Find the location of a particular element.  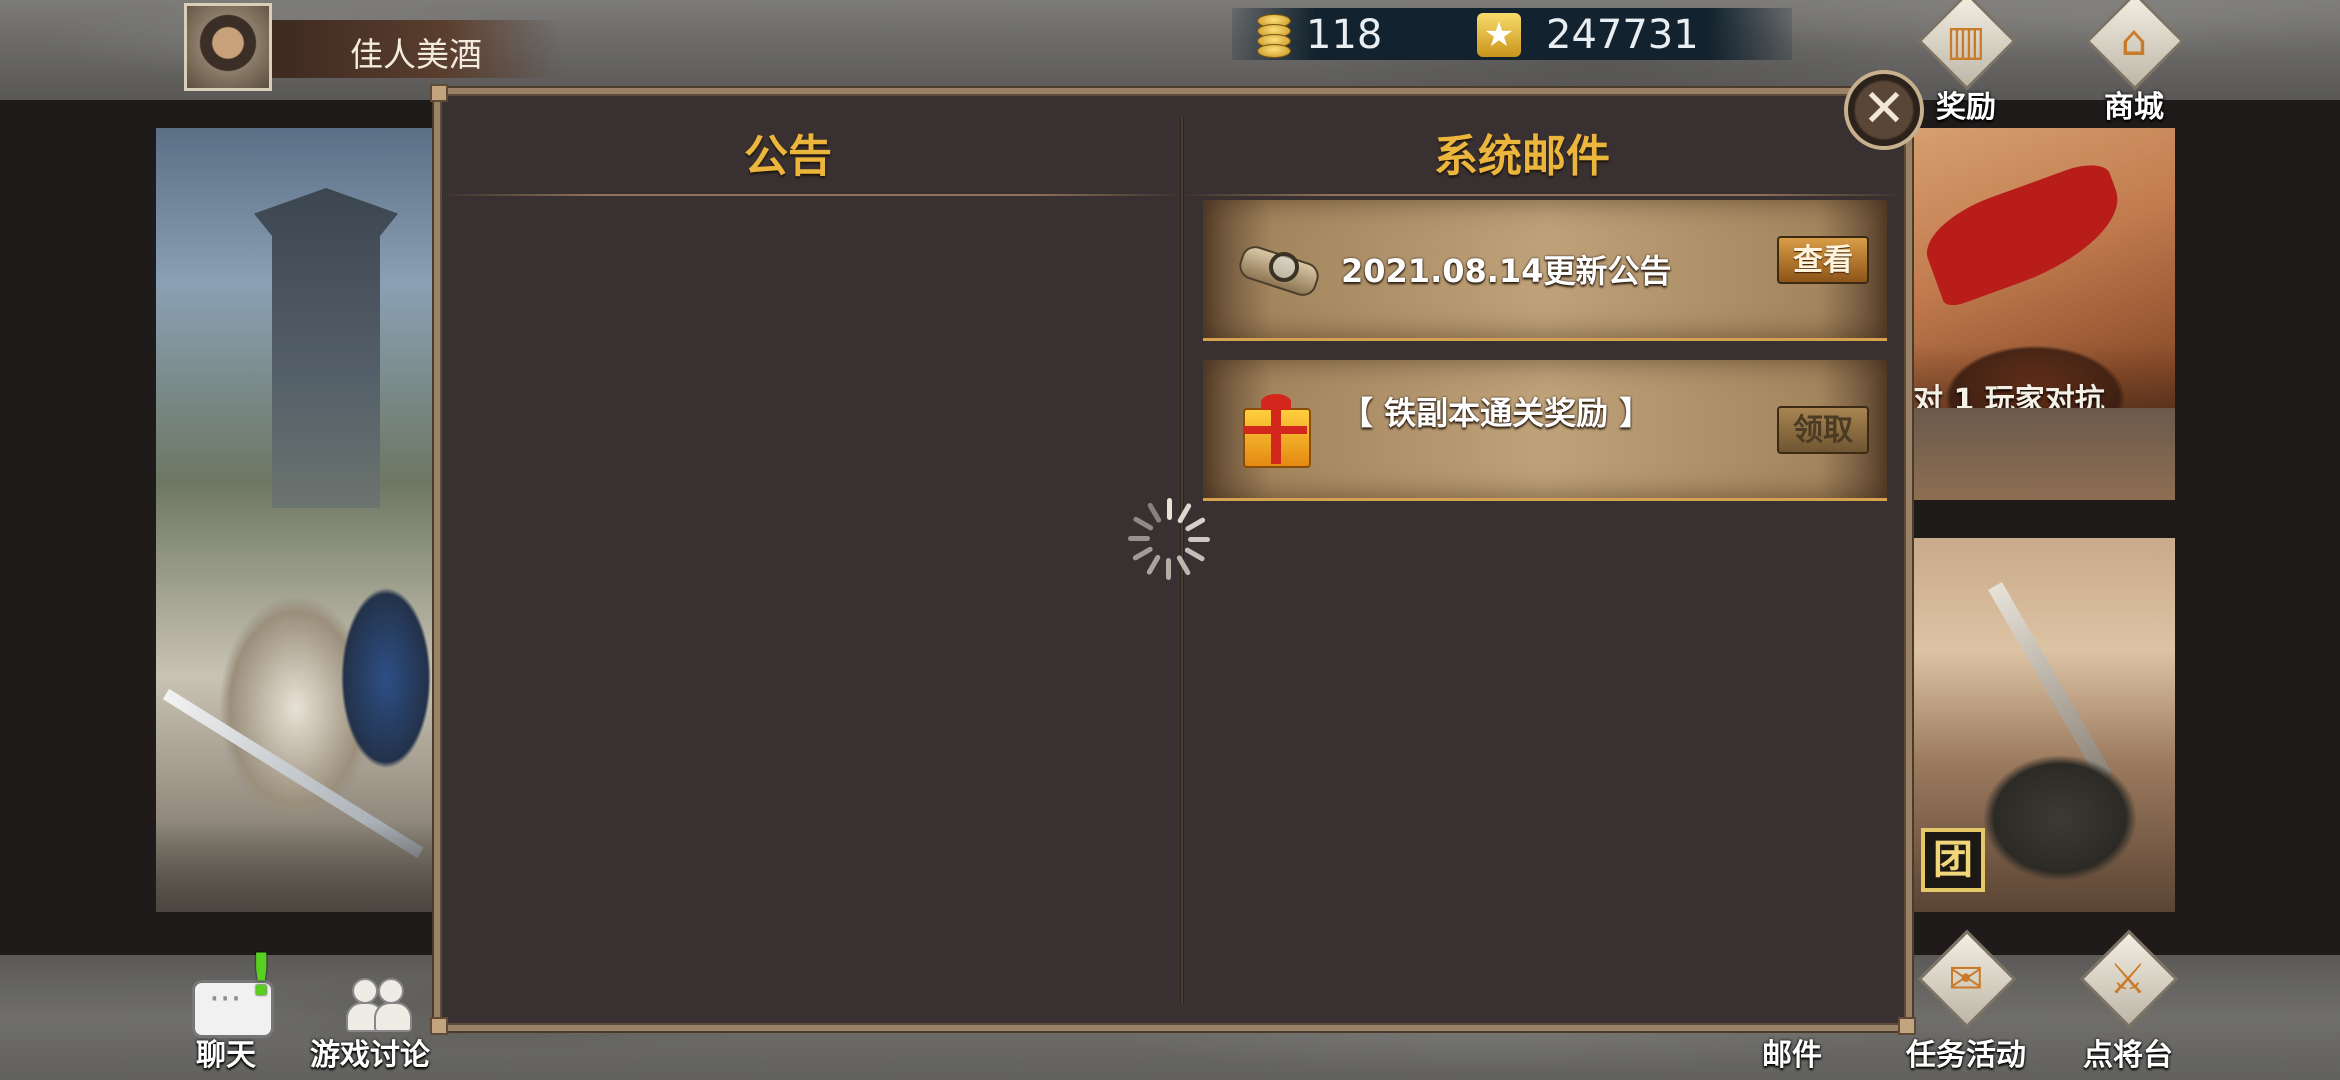

tab-announcement: 公告 is located at coordinates (788, 152).